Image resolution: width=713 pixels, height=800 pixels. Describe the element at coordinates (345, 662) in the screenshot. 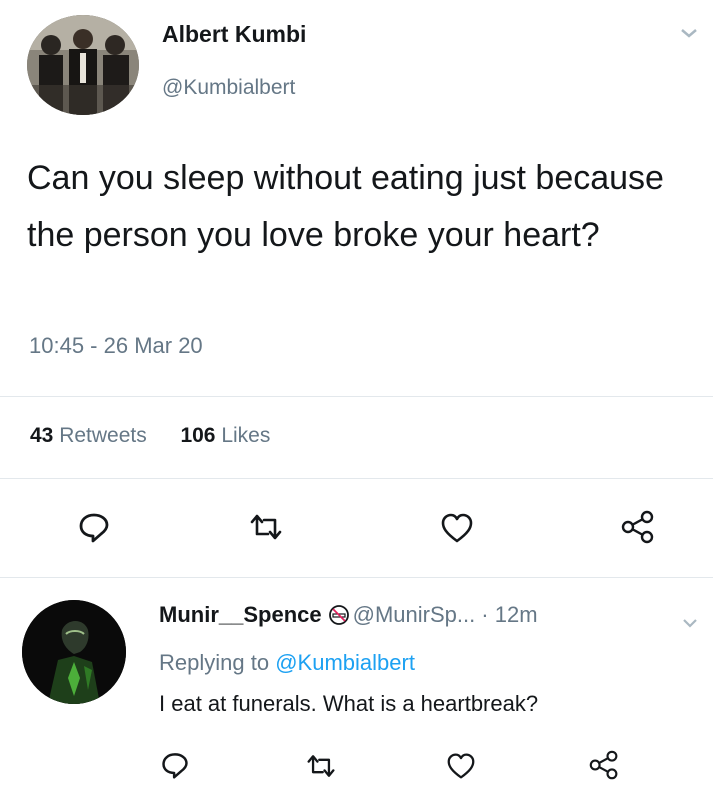

I see `replying-mention-link: @Kumbialbert` at that location.